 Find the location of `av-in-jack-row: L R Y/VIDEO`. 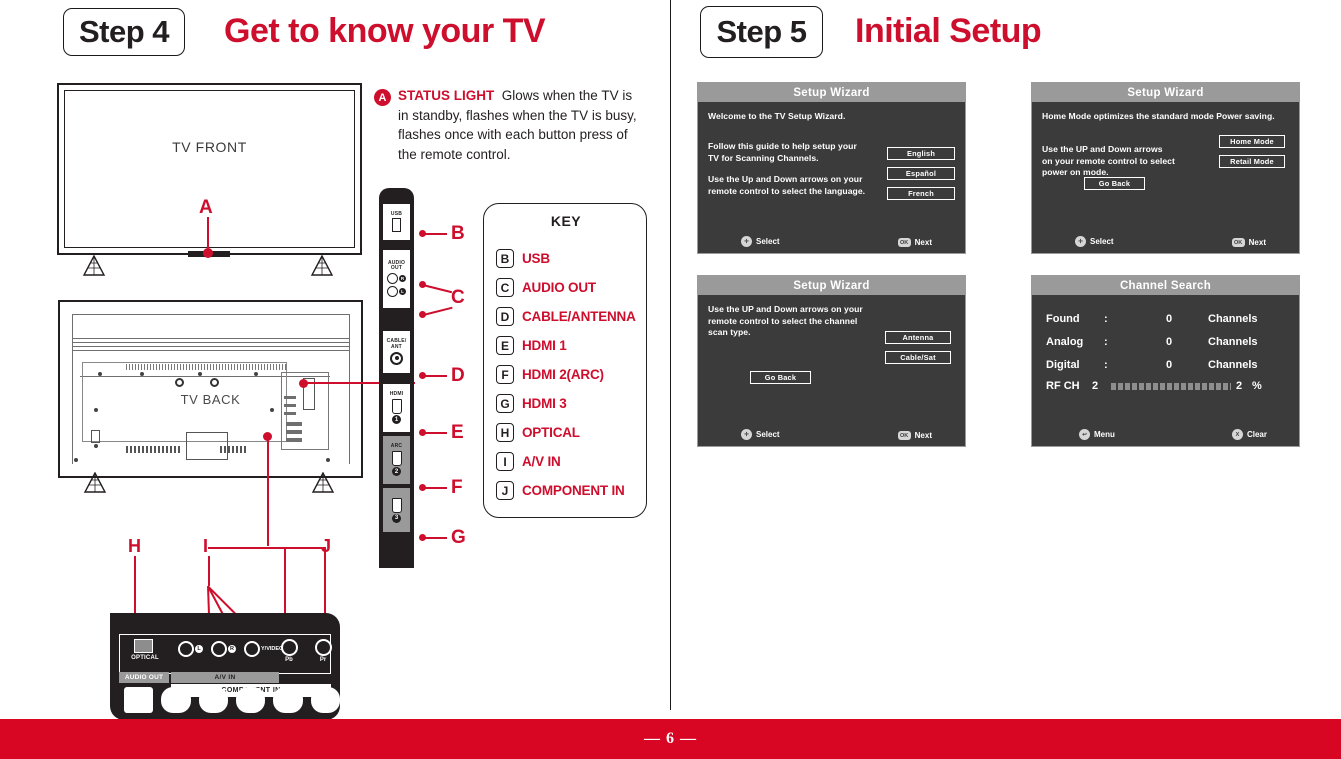

av-in-jack-row: L R Y/VIDEO is located at coordinates (251, 649).